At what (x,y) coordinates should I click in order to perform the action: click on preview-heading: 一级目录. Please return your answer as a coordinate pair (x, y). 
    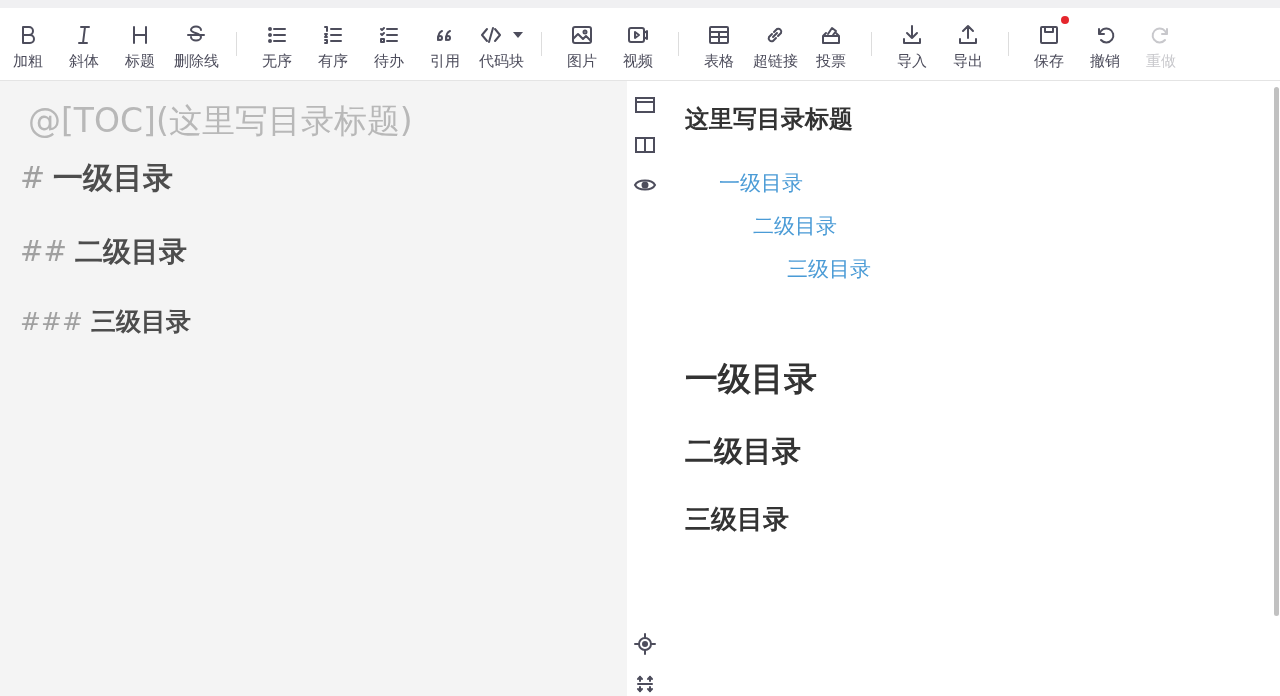
    Looking at the image, I should click on (751, 379).